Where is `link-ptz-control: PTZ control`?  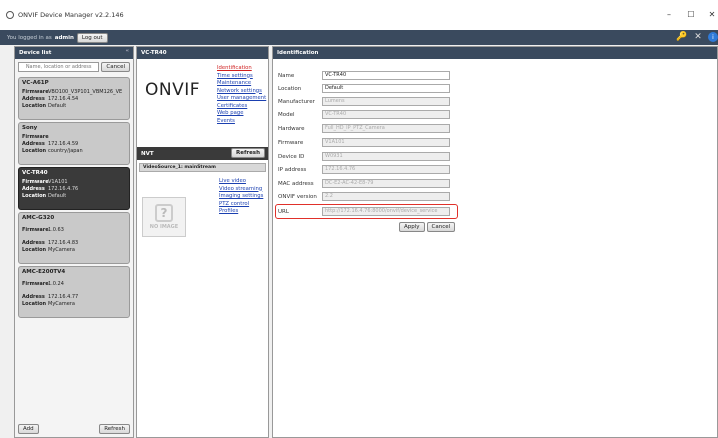
link-ptz-control: PTZ control is located at coordinates (241, 204).